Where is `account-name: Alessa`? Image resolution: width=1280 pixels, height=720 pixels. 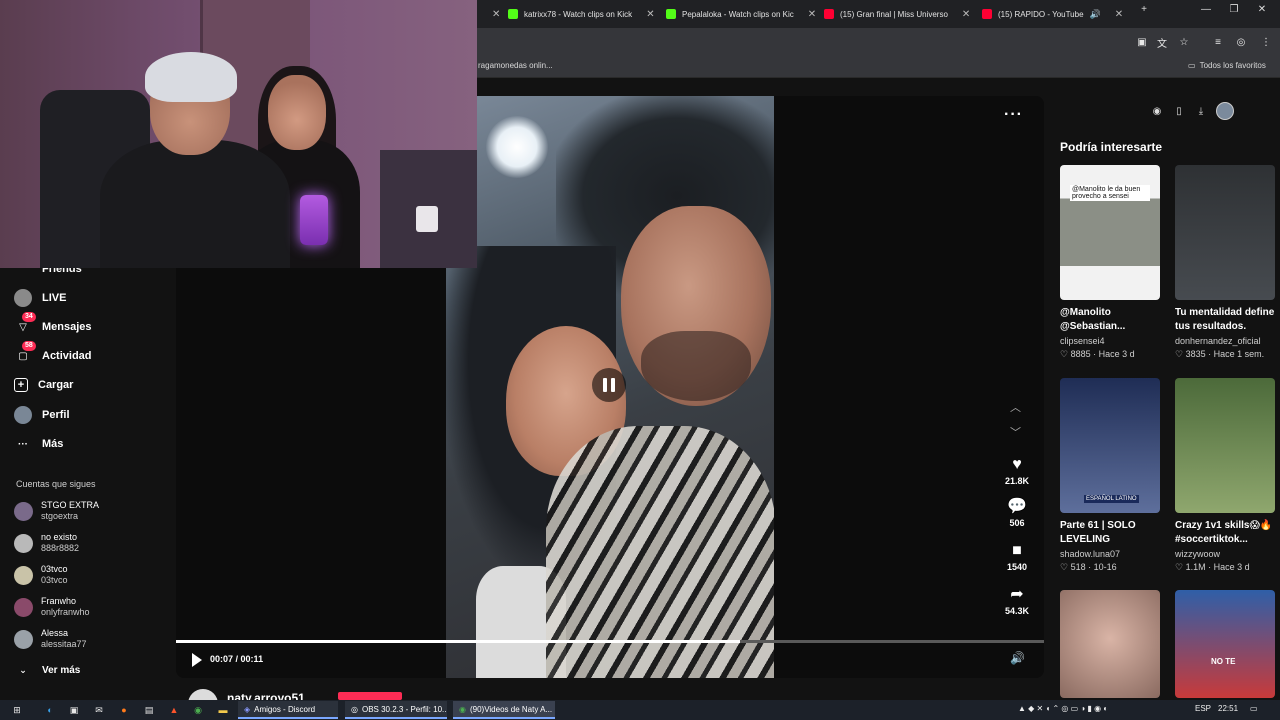
account-name: Alessa is located at coordinates (55, 633).